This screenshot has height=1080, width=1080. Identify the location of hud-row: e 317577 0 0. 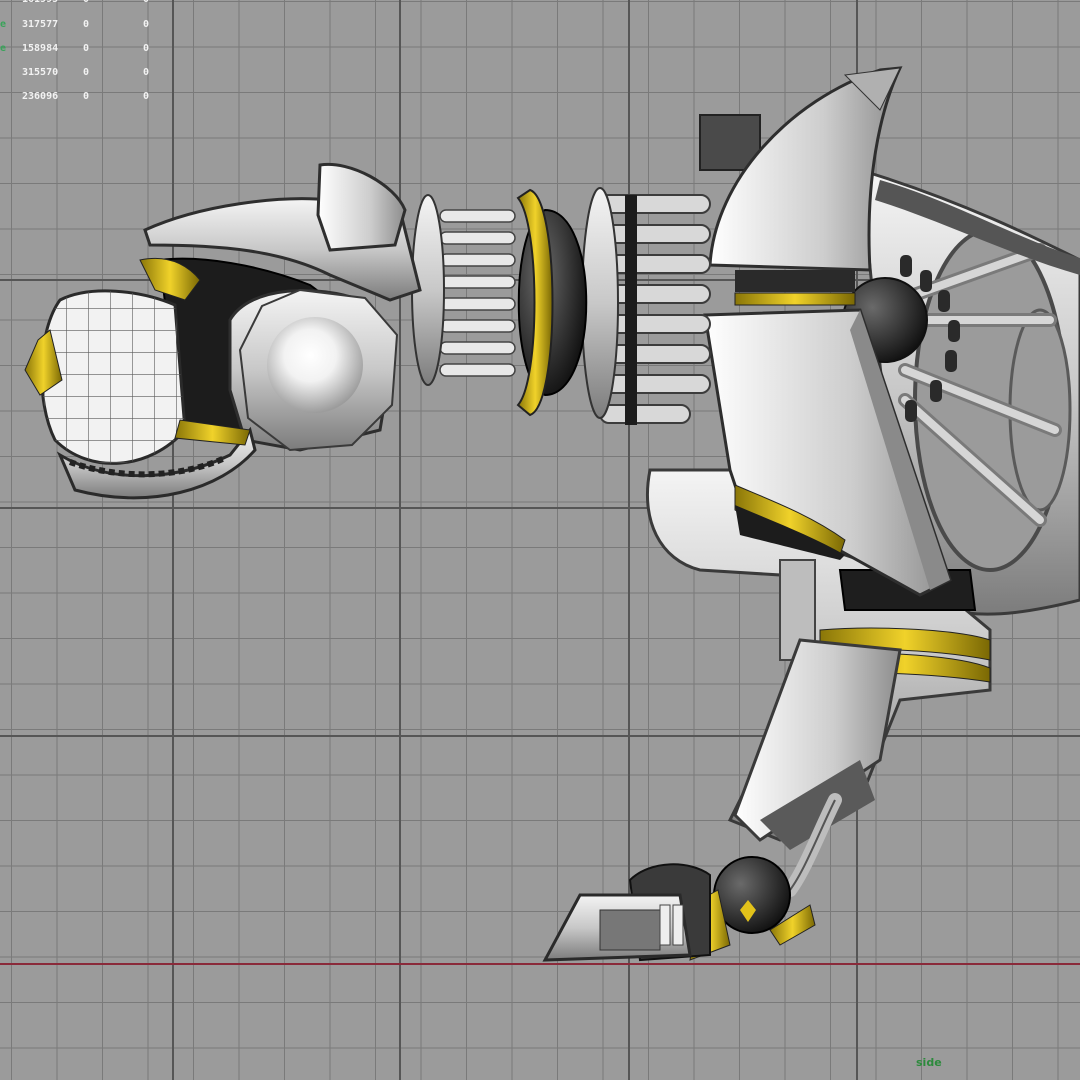
(85, 26).